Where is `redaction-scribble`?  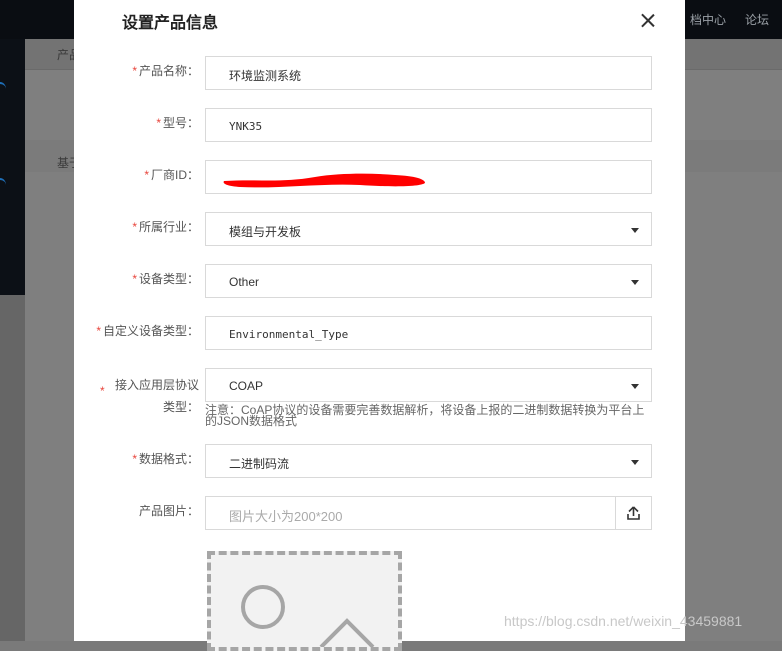 redaction-scribble is located at coordinates (324, 180).